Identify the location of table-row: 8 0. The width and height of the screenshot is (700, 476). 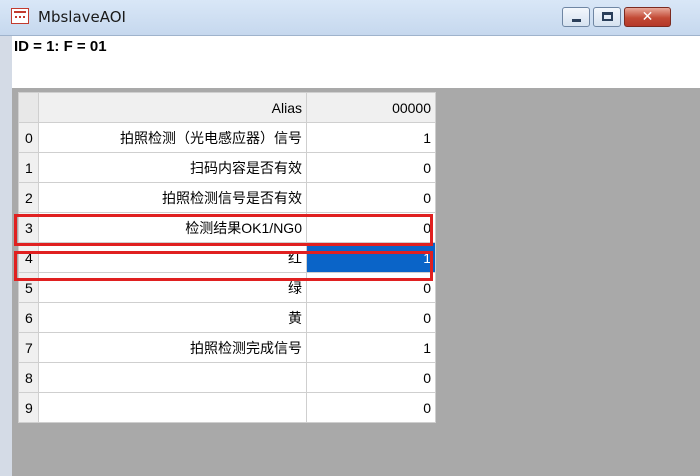
(227, 377).